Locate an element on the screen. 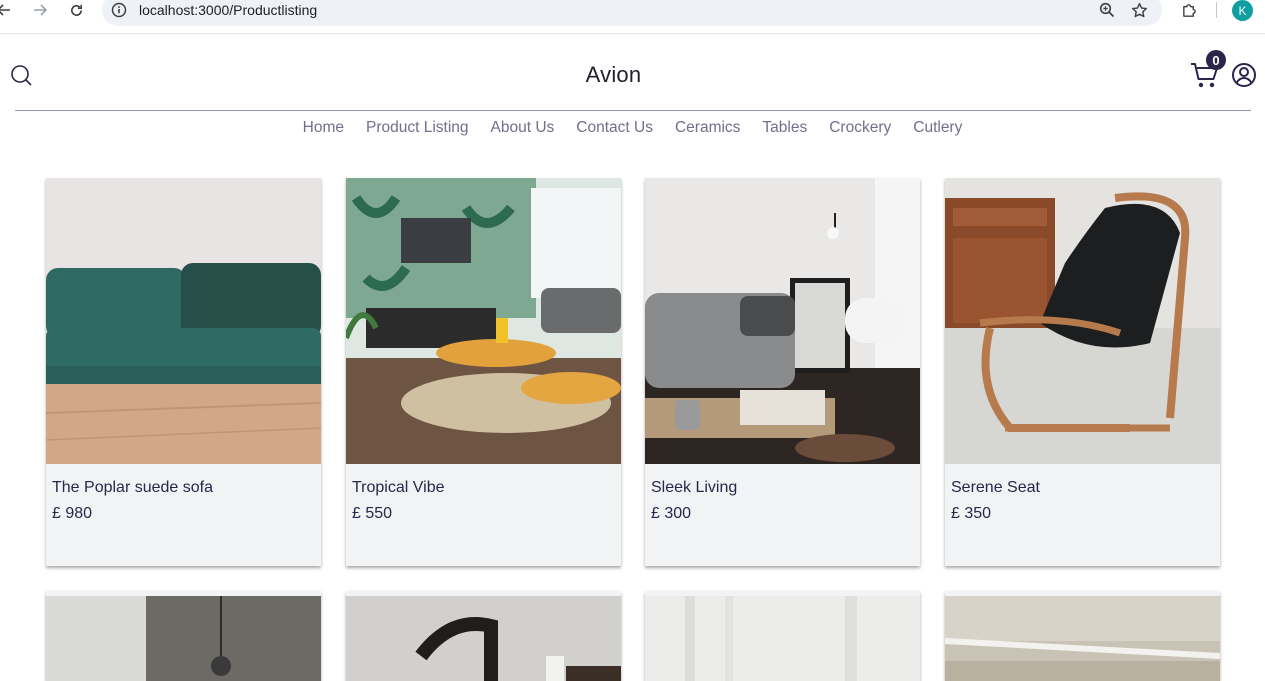 This screenshot has height=681, width=1265. product-card: Serene Seat £ 350 is located at coordinates (1082, 372).